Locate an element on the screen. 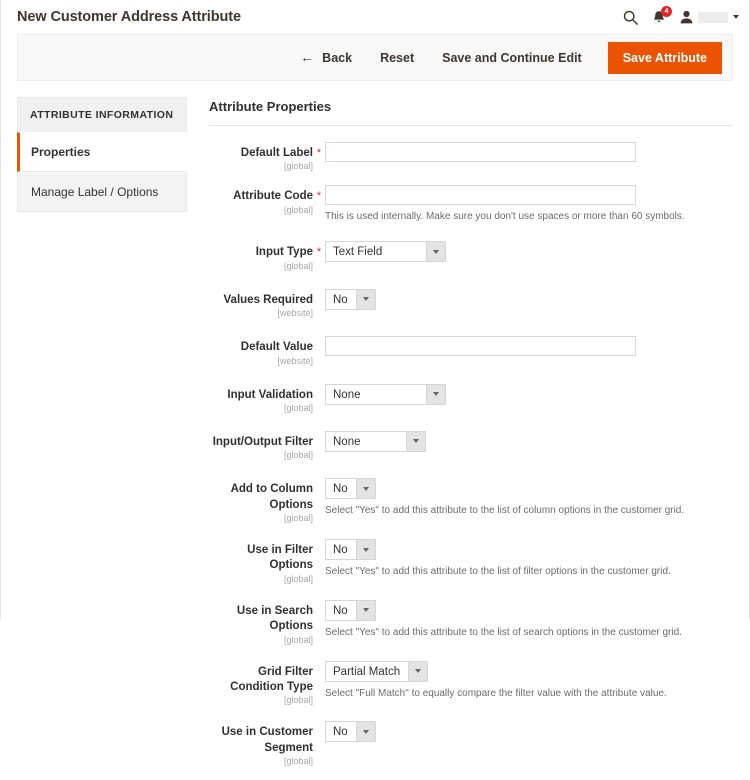 The width and height of the screenshot is (750, 780). tab-manage-label-options: Manage Label / Options is located at coordinates (102, 192).